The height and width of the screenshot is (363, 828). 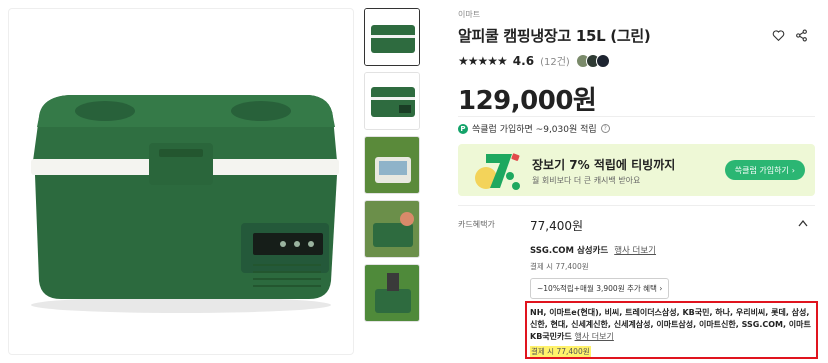 I want to click on extra-benefit-text: ~10%적립+매월 3,900원 추가 혜택, so click(x=597, y=288).